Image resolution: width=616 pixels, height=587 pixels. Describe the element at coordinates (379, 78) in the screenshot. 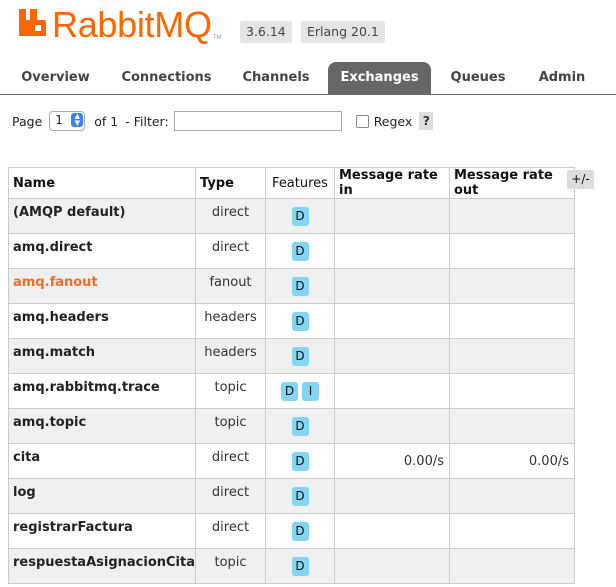

I see `tab-exchanges: Exchanges` at that location.